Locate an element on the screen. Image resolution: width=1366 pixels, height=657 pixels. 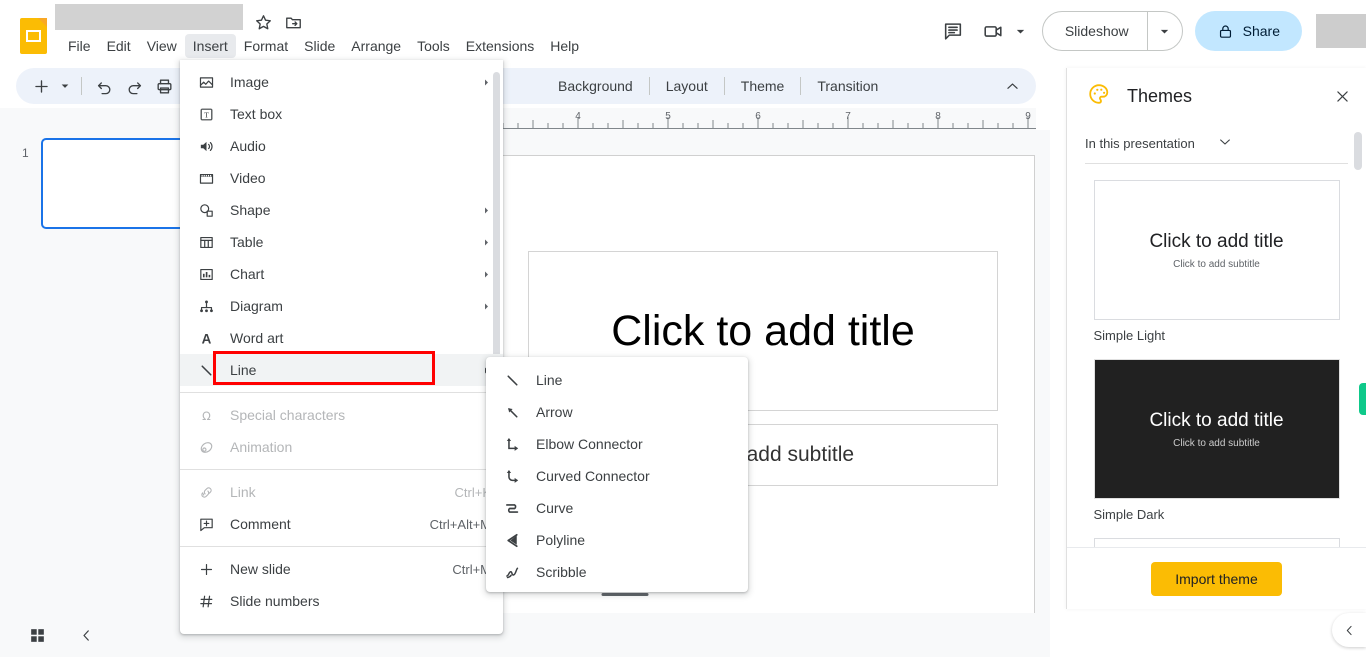
toolbar-transition: Transition is located at coordinates (847, 86).